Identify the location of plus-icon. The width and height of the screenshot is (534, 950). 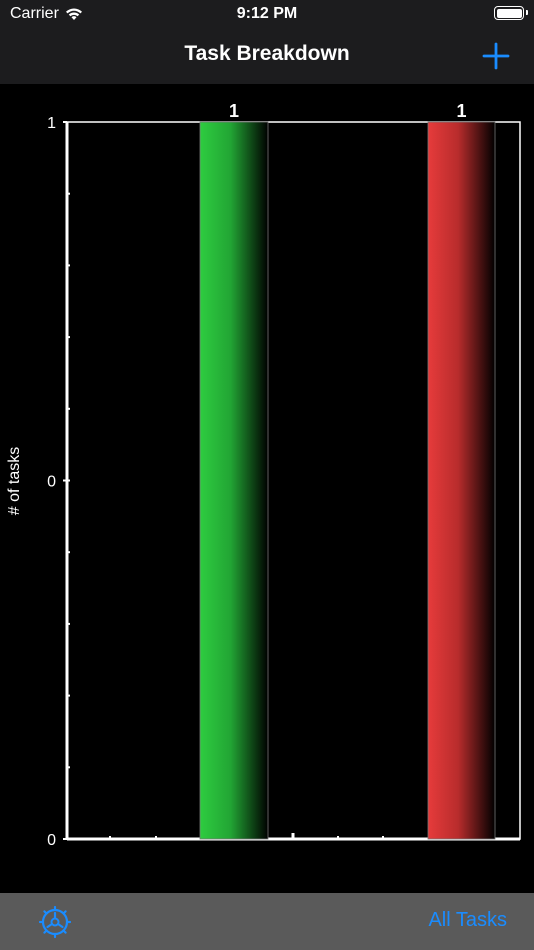
(496, 56).